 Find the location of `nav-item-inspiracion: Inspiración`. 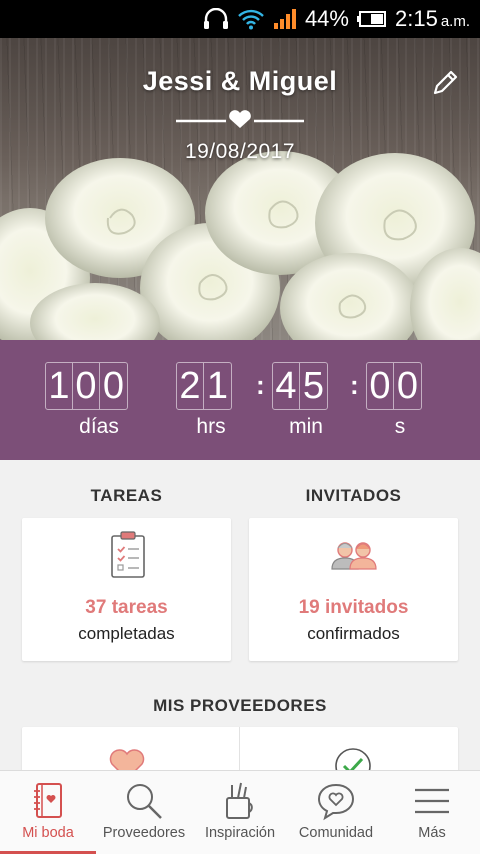

nav-item-inspiracion: Inspiración is located at coordinates (240, 812).